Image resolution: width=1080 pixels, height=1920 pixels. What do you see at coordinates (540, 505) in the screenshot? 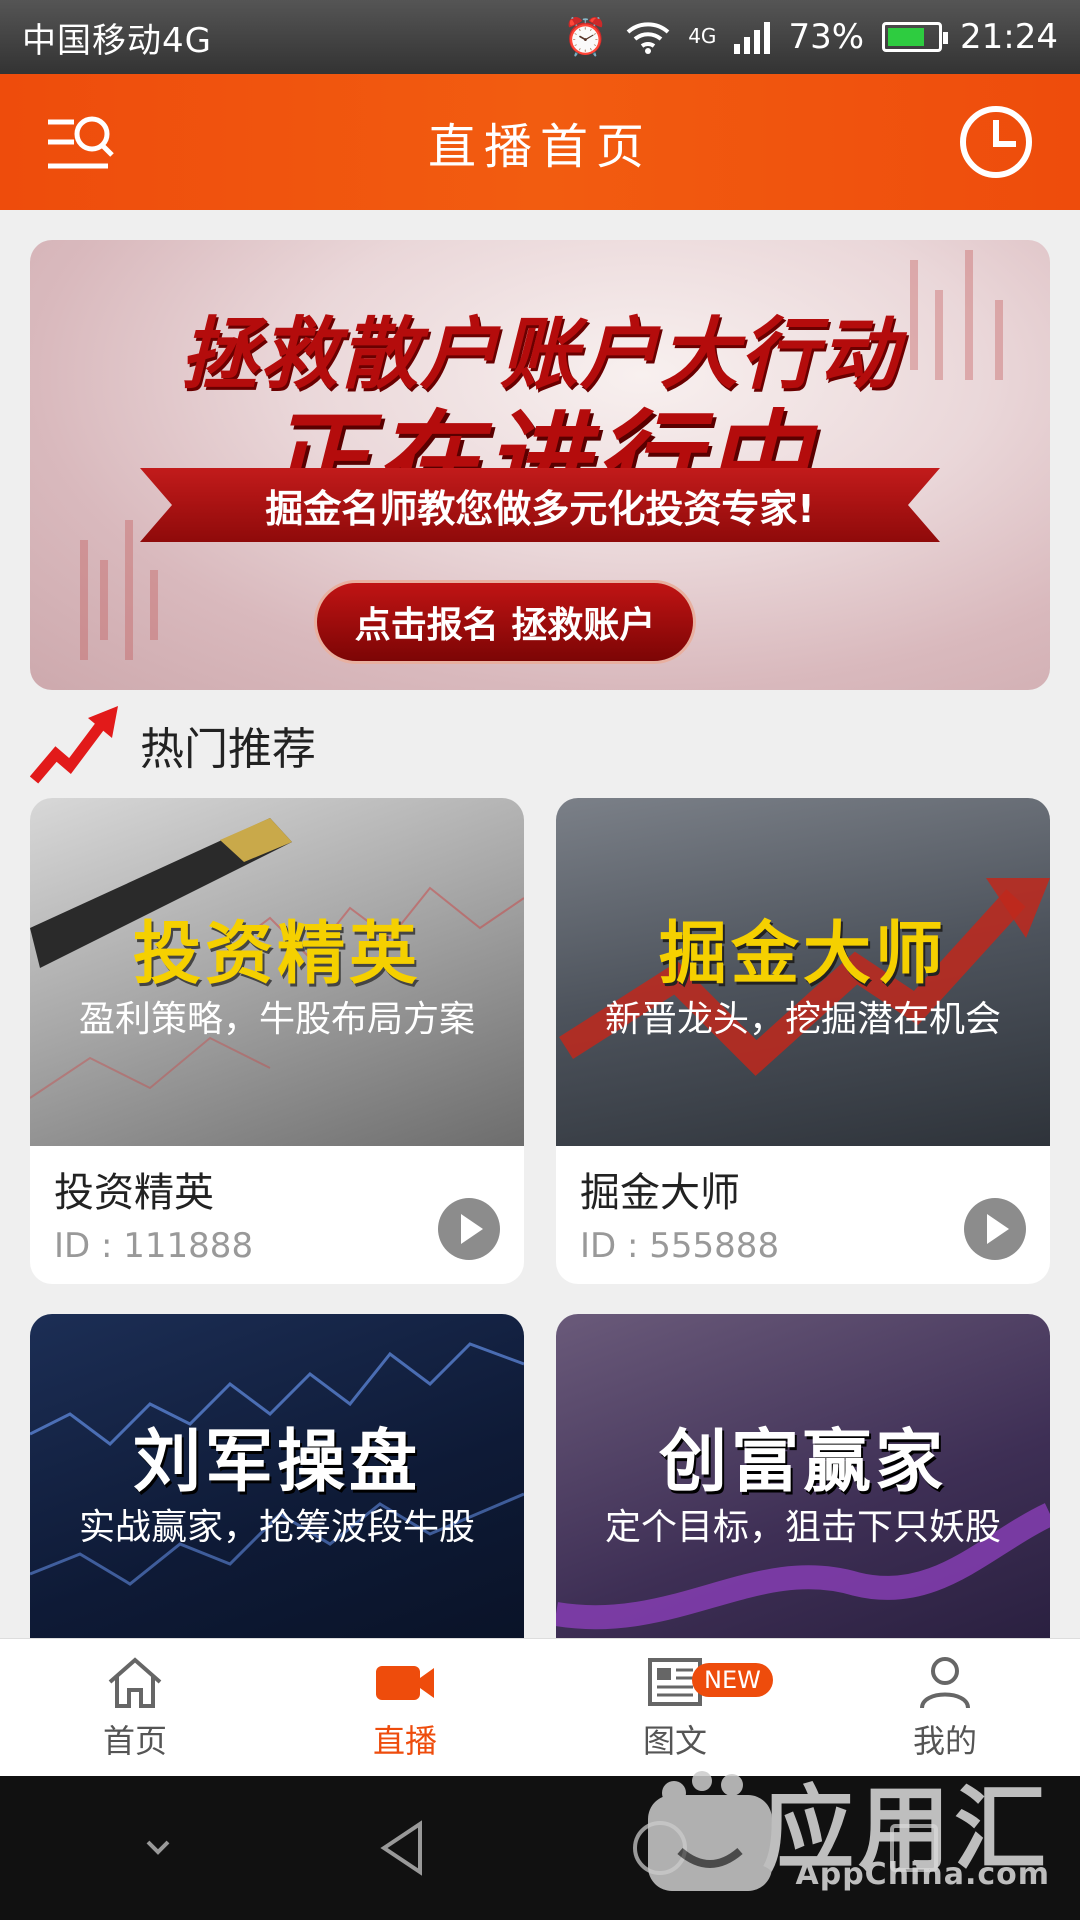
I see `banner-ribbon: 掘金名师教您做多元化投资专家!` at bounding box center [540, 505].